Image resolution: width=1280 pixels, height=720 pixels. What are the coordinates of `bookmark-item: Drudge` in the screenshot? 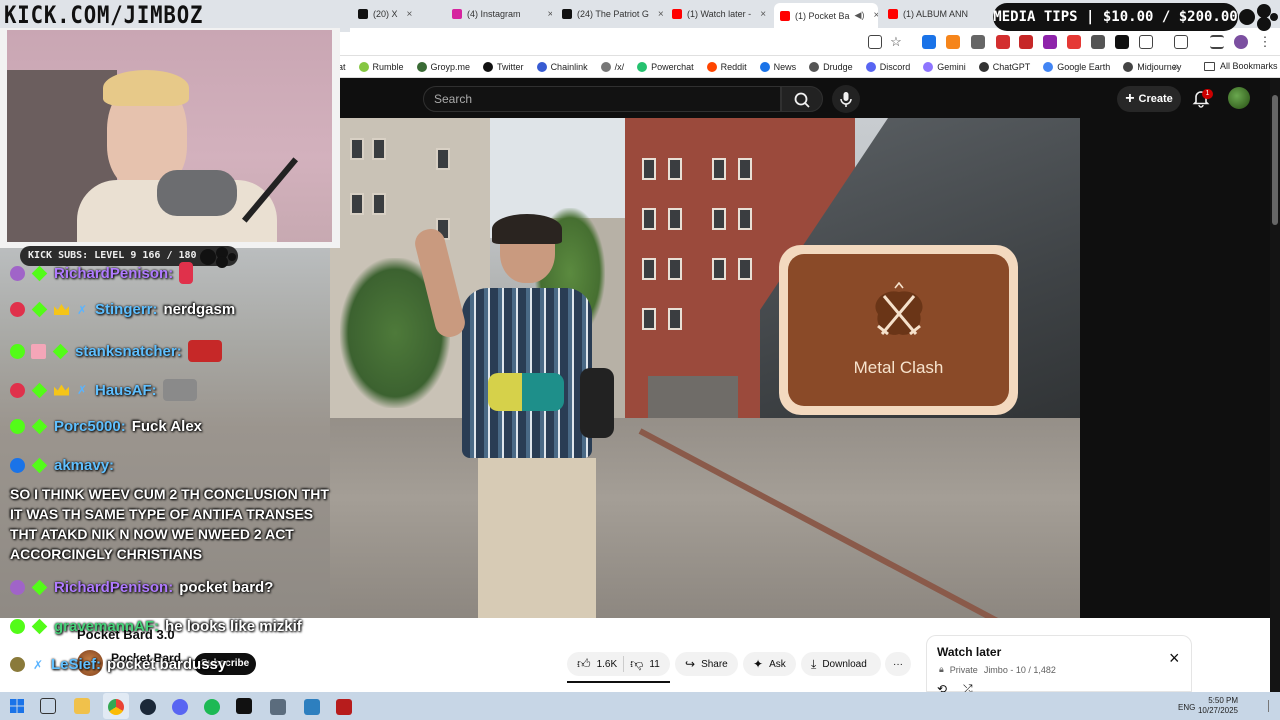 It's located at (831, 67).